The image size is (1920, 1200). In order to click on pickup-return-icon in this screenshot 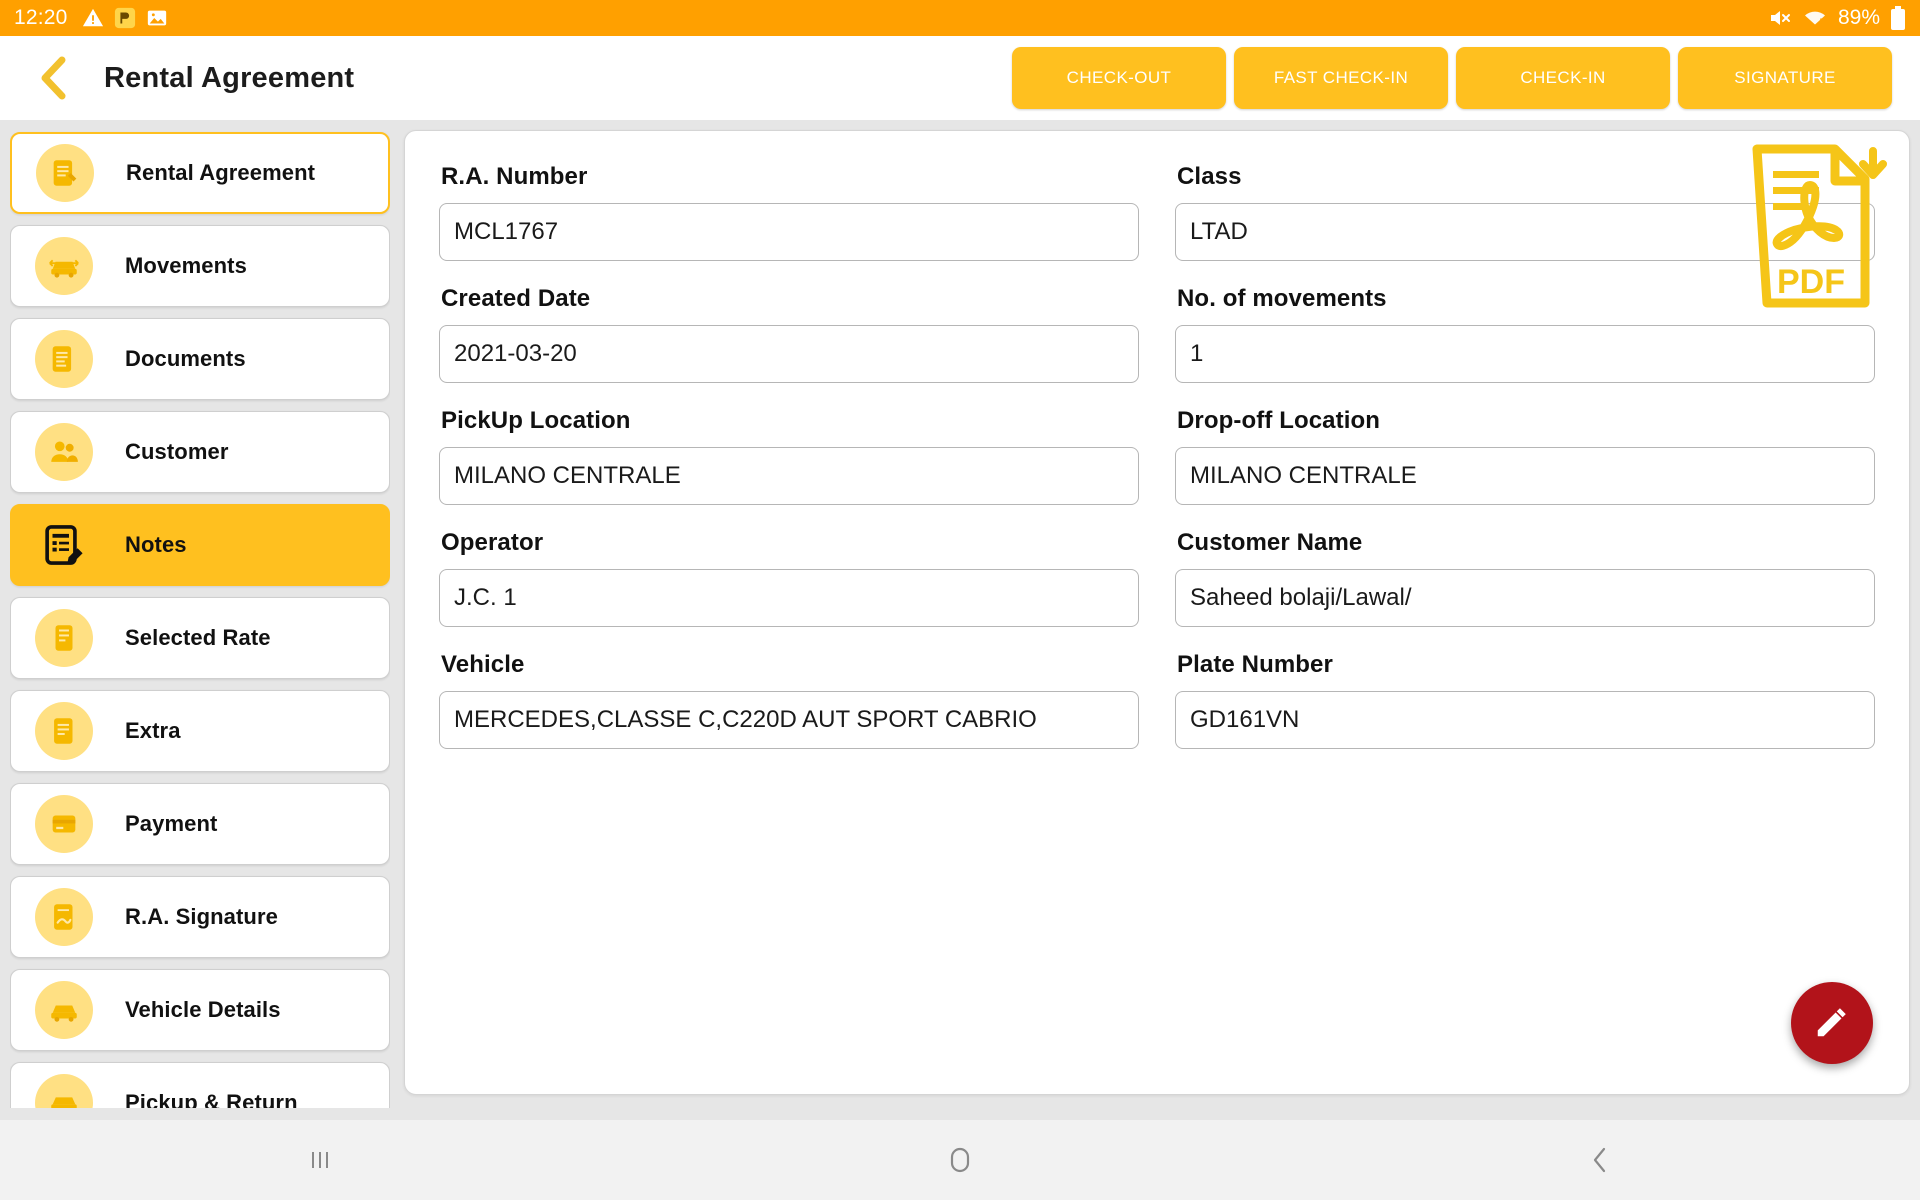, I will do `click(64, 1091)`.